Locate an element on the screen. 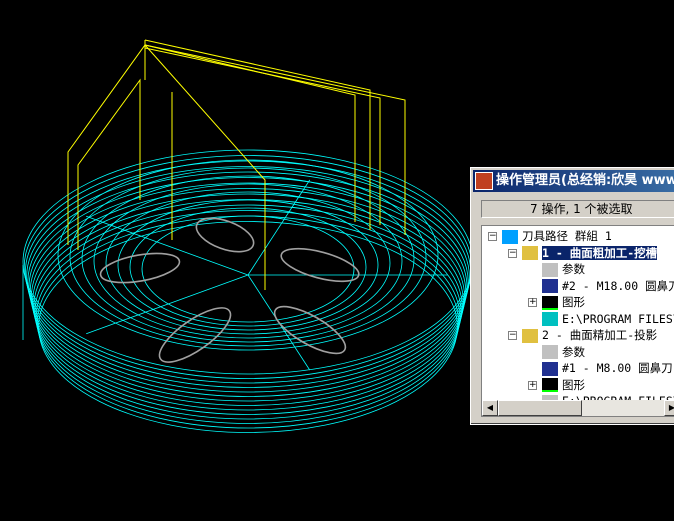  wheel-pockets is located at coordinates (229, 290).